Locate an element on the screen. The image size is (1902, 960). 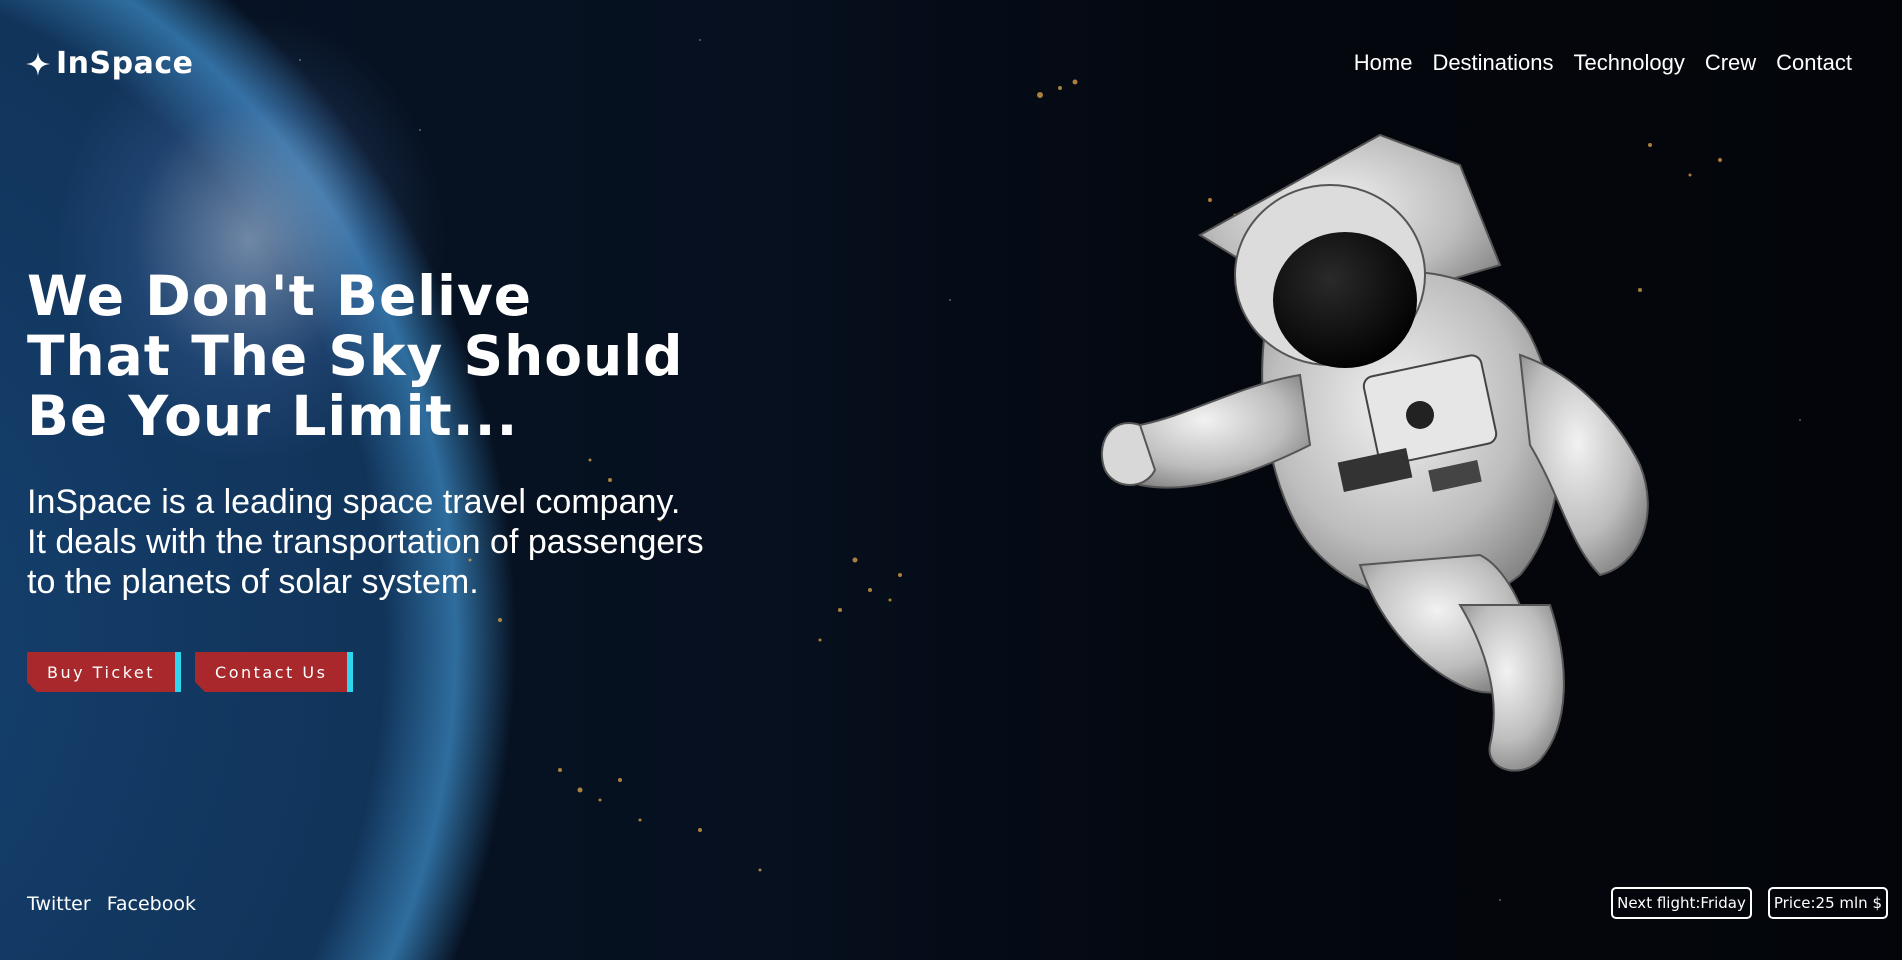
sparkle-star-icon is located at coordinates (38, 63).